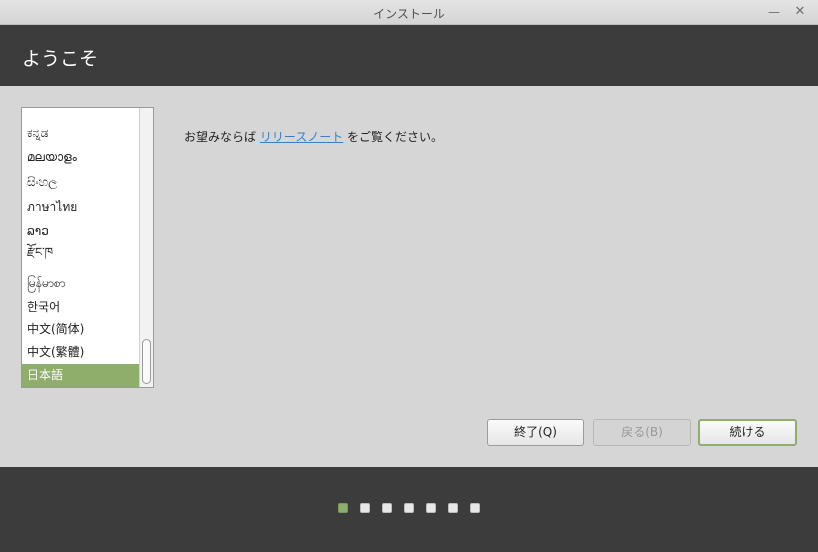  I want to click on list-item-partial, so click(80, 110).